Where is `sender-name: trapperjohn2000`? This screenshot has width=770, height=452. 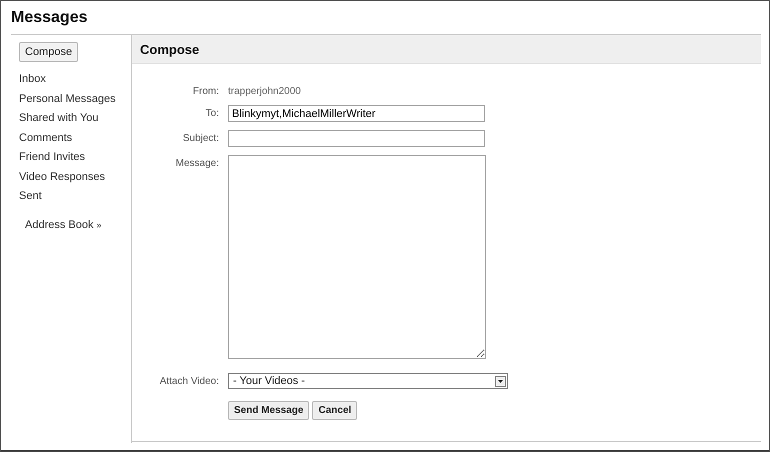
sender-name: trapperjohn2000 is located at coordinates (264, 91).